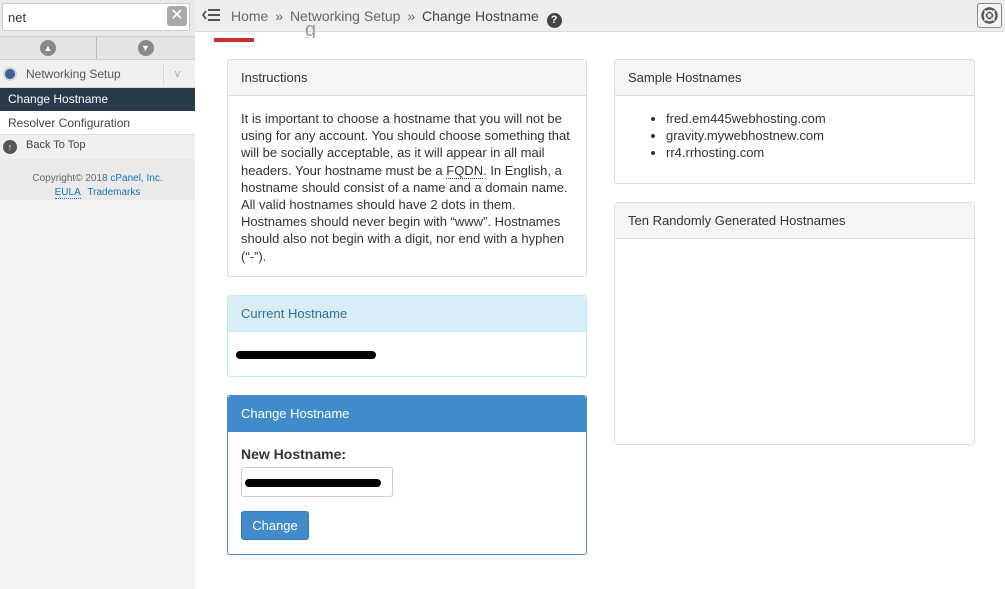  Describe the element at coordinates (73, 74) in the screenshot. I see `sidebar-group-label: Networking Setup` at that location.